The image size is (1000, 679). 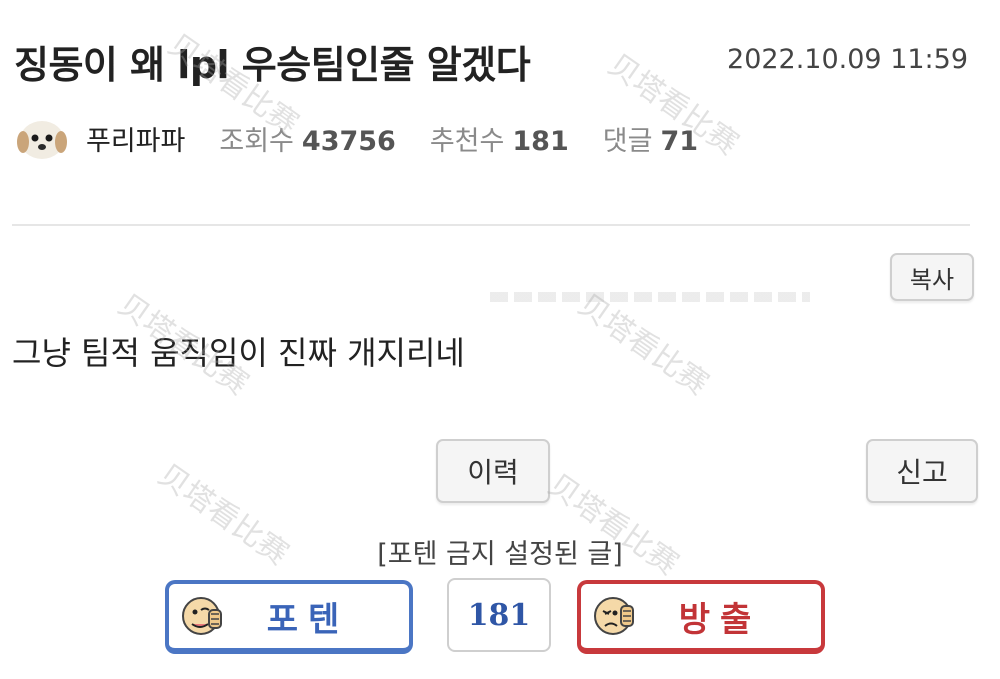 I want to click on upvote-button: 포텐, so click(x=289, y=617).